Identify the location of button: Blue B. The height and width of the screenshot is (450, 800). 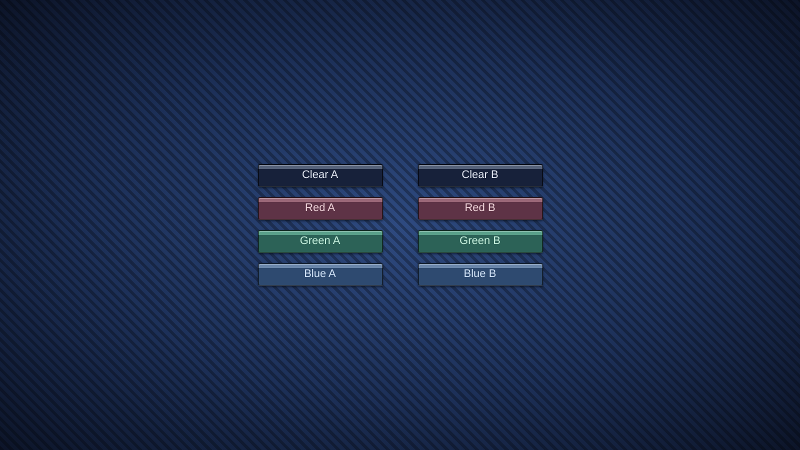
(480, 274).